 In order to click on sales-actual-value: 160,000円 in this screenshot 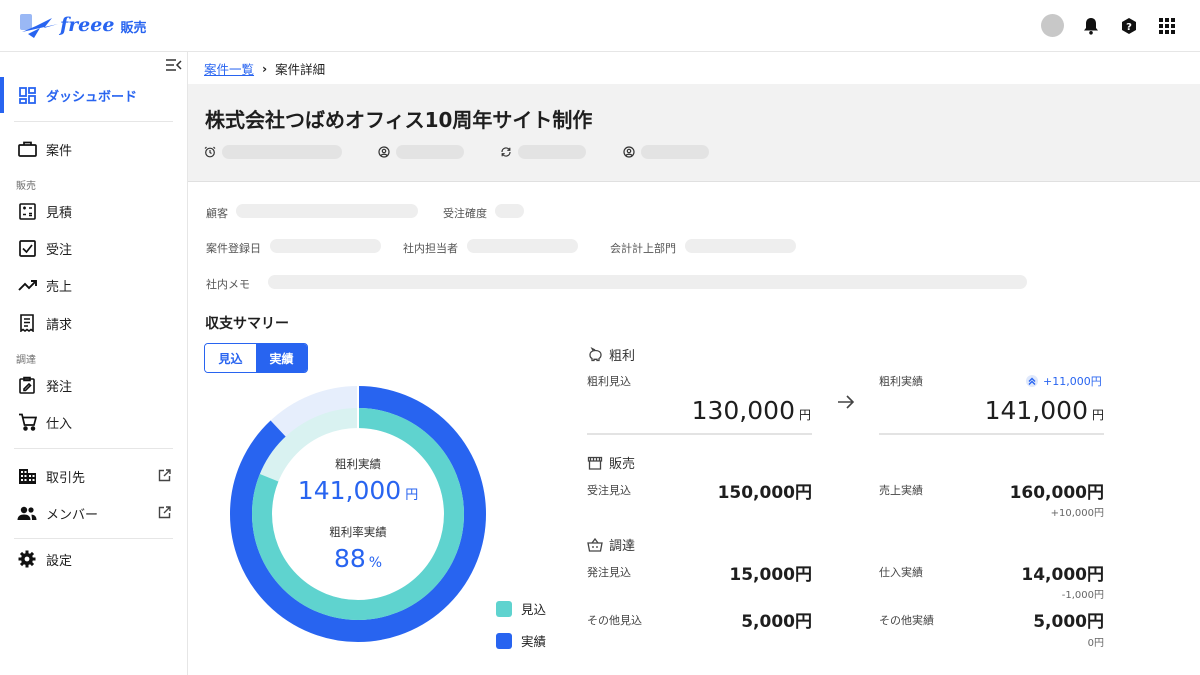, I will do `click(1056, 493)`.